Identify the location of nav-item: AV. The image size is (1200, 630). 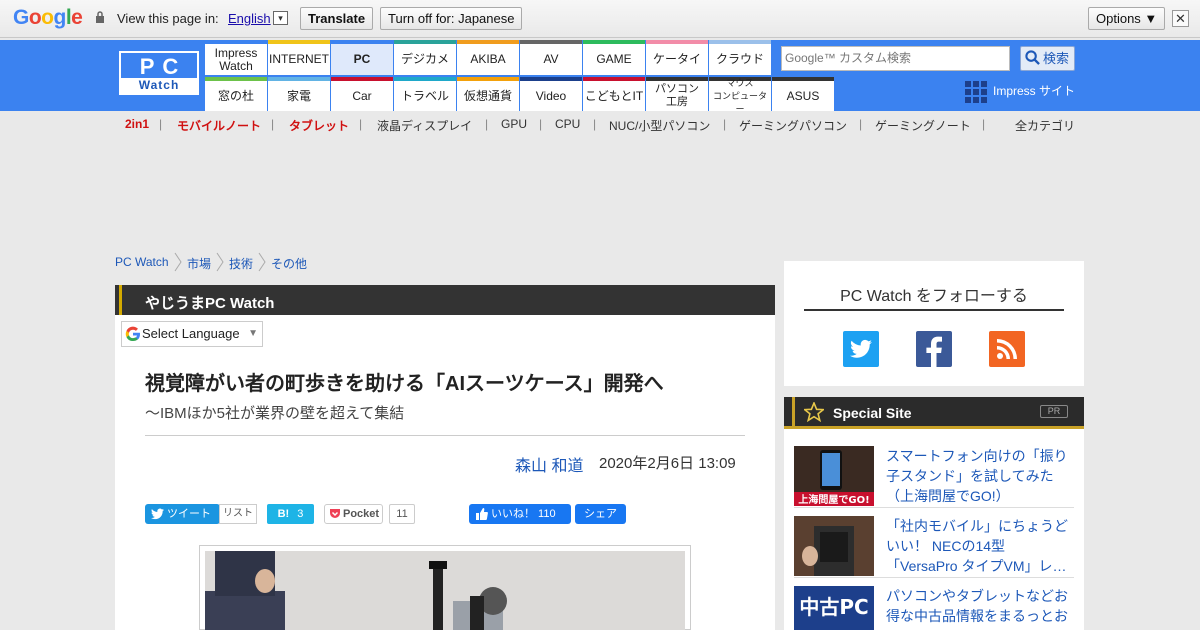
(551, 57).